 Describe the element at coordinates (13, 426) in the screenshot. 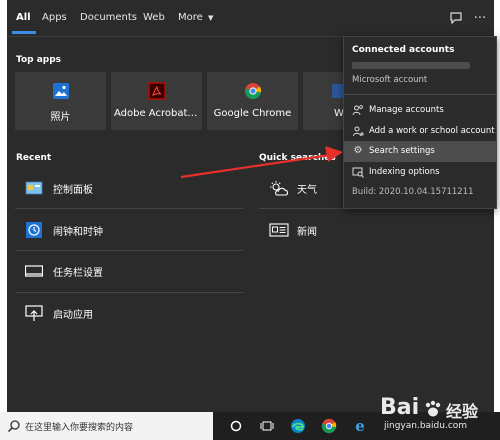

I see `search-icon` at that location.